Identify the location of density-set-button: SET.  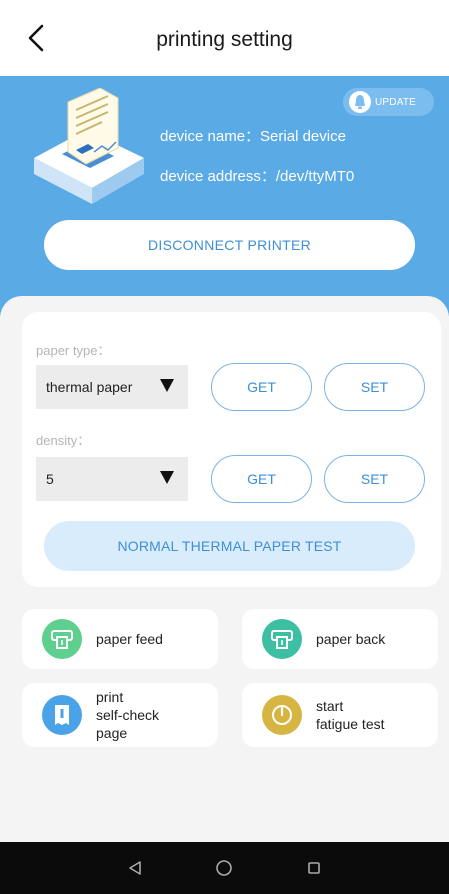
(374, 479).